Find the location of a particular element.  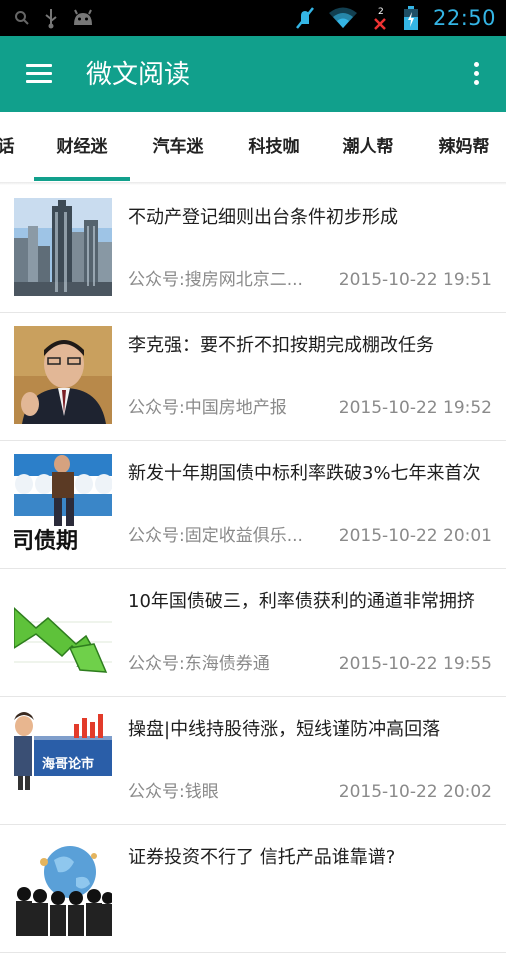

tab-tech: 科技咖 is located at coordinates (274, 147).